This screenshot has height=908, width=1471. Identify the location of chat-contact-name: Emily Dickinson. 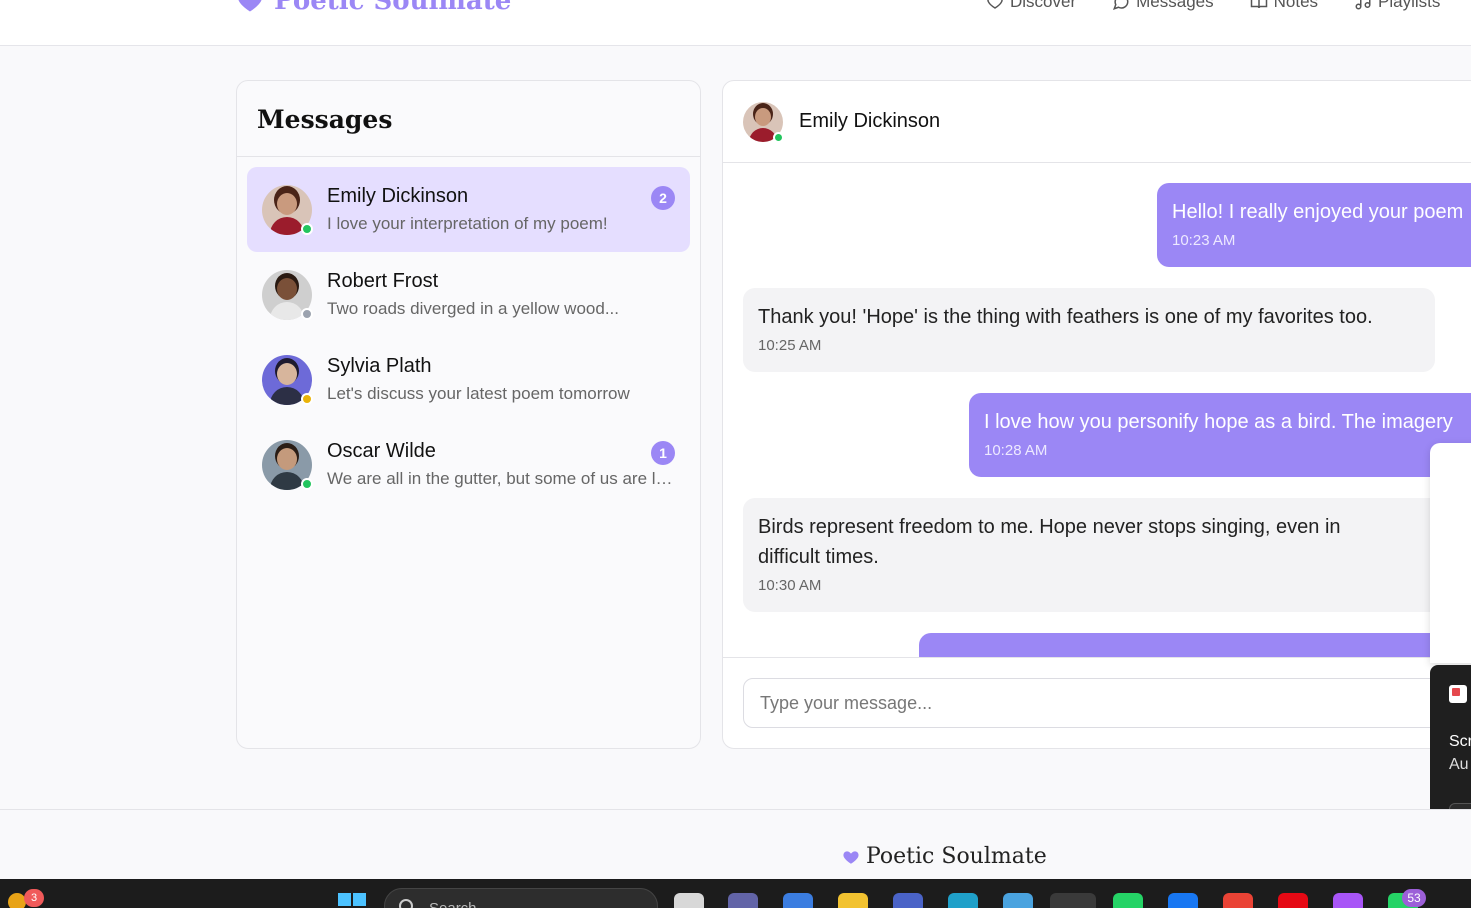
(870, 121).